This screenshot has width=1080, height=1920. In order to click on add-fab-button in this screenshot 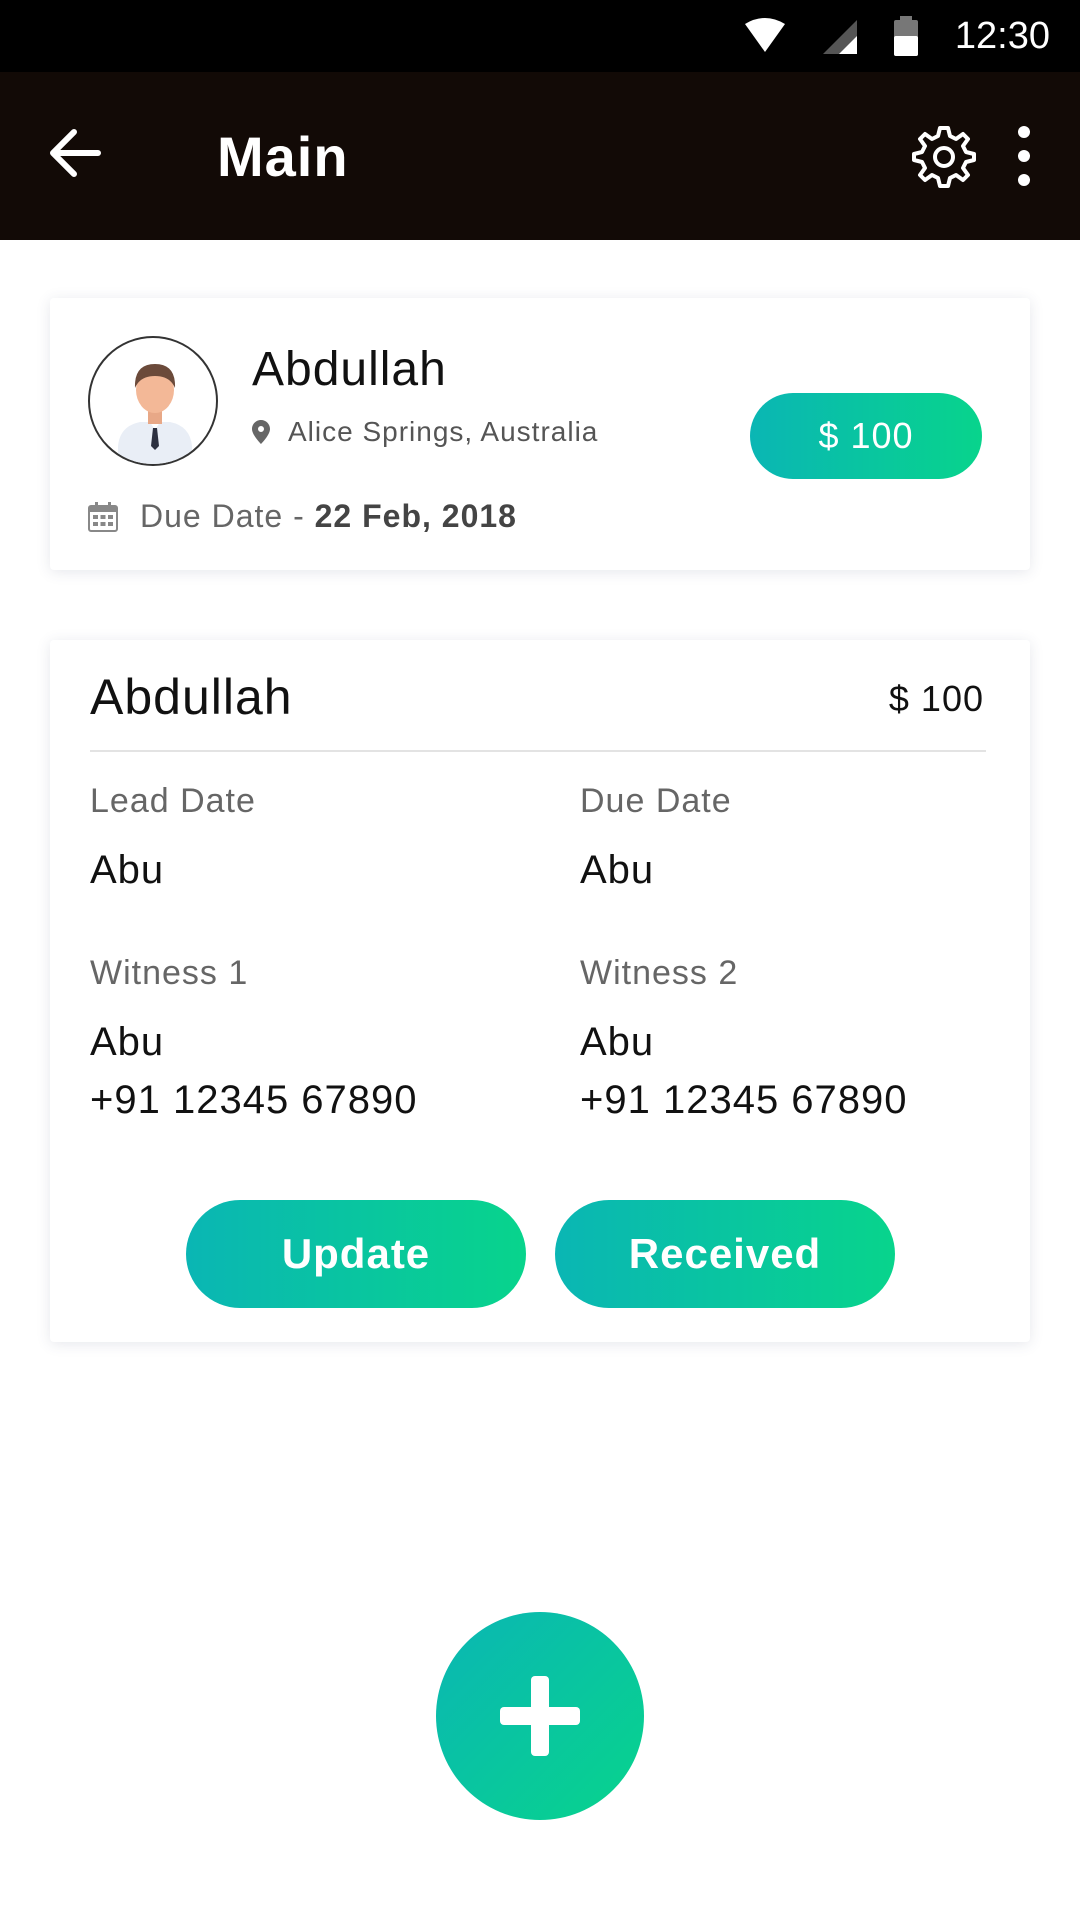, I will do `click(540, 1716)`.